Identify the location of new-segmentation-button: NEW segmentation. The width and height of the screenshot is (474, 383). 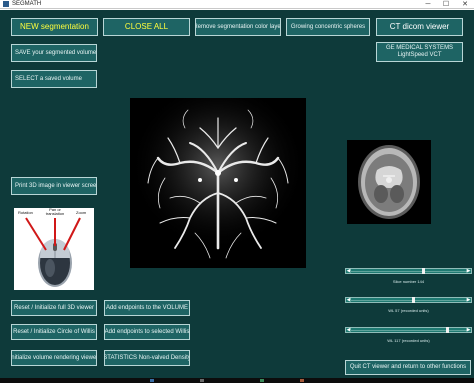
(54, 27).